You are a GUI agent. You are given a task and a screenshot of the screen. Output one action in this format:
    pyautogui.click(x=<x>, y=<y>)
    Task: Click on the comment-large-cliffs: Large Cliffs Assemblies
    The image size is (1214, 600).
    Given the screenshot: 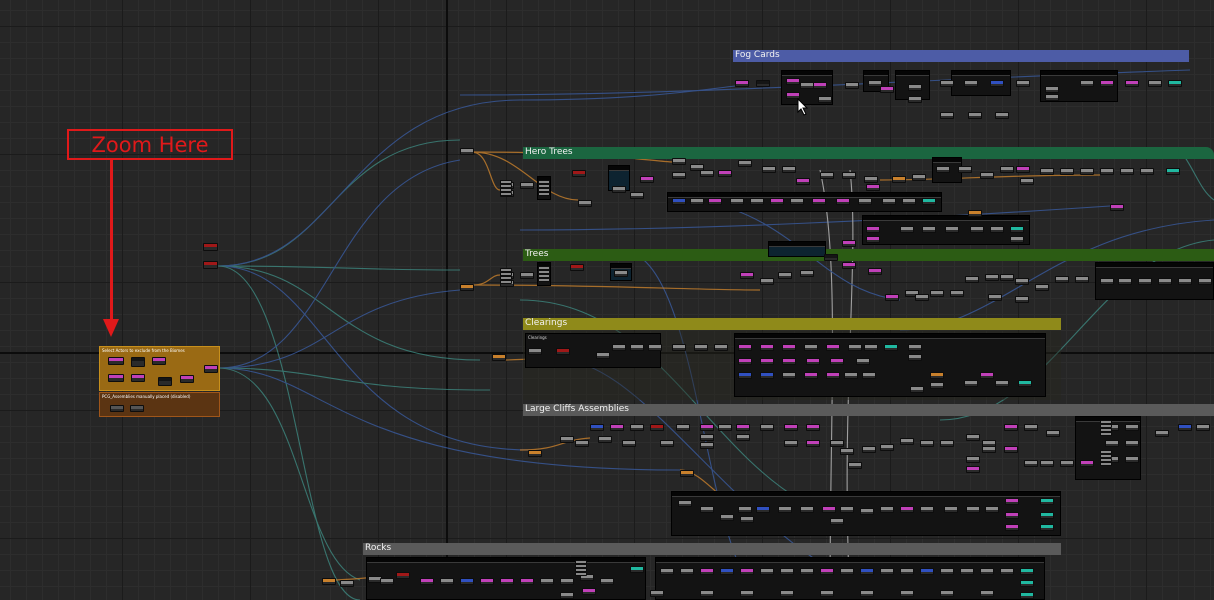 What is the action you would take?
    pyautogui.click(x=868, y=410)
    